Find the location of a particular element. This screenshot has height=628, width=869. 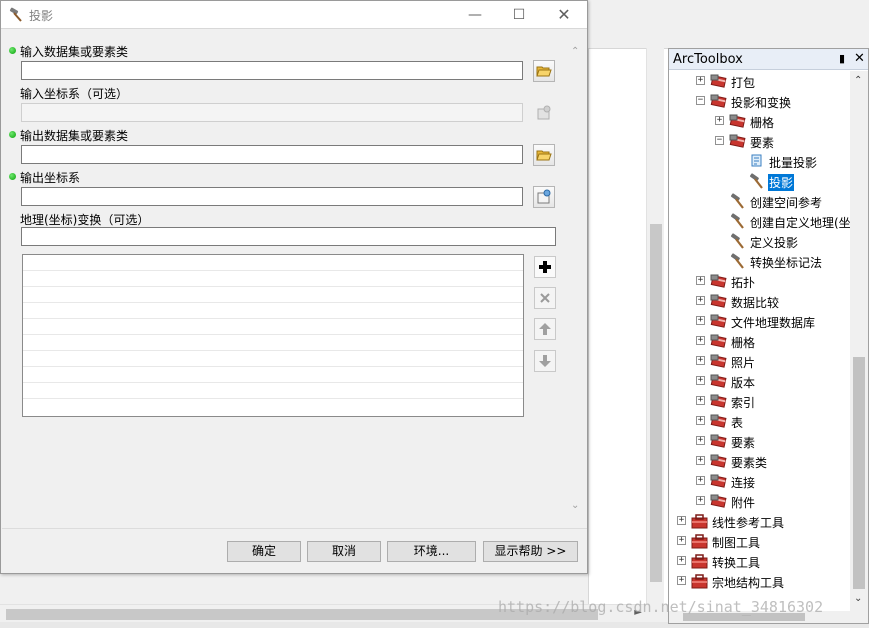

tree-item: + 版本 is located at coordinates (759, 381).